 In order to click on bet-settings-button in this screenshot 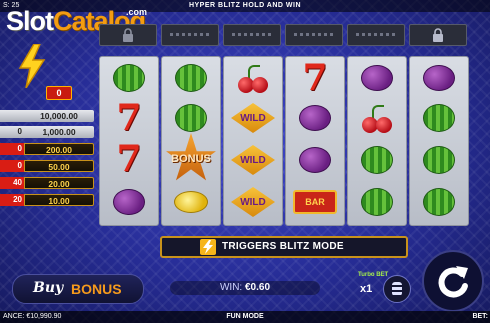, I will do `click(397, 289)`.